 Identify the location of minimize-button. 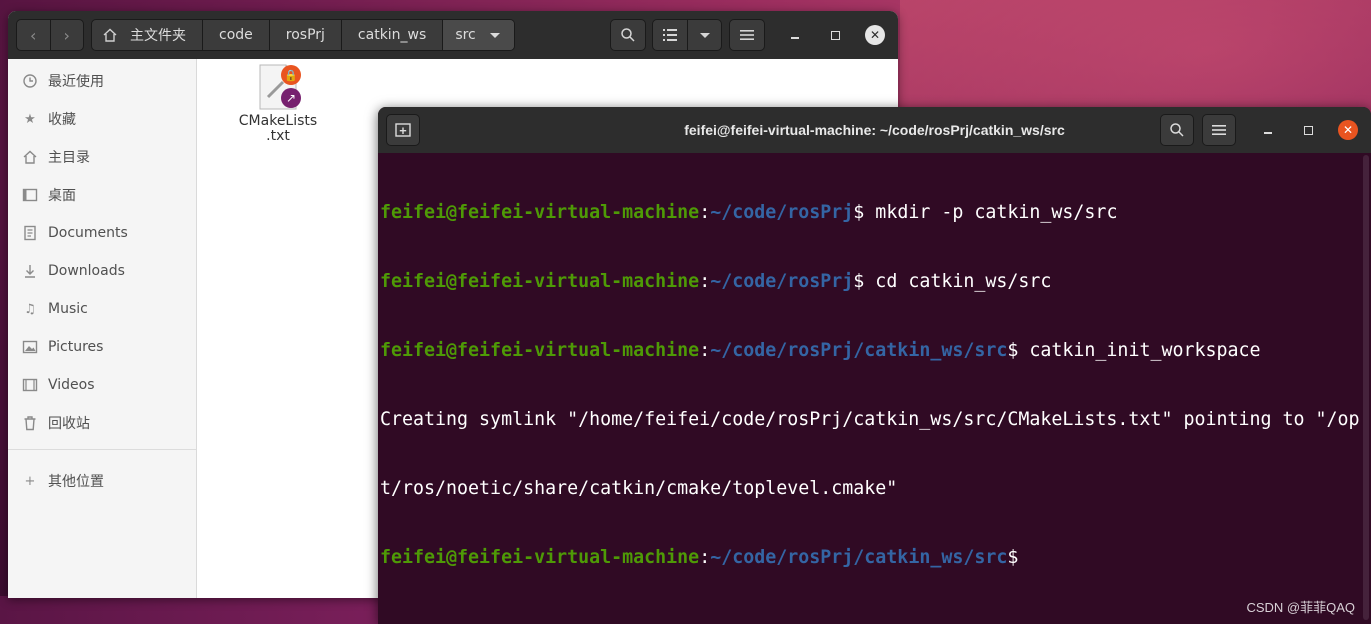
(795, 35).